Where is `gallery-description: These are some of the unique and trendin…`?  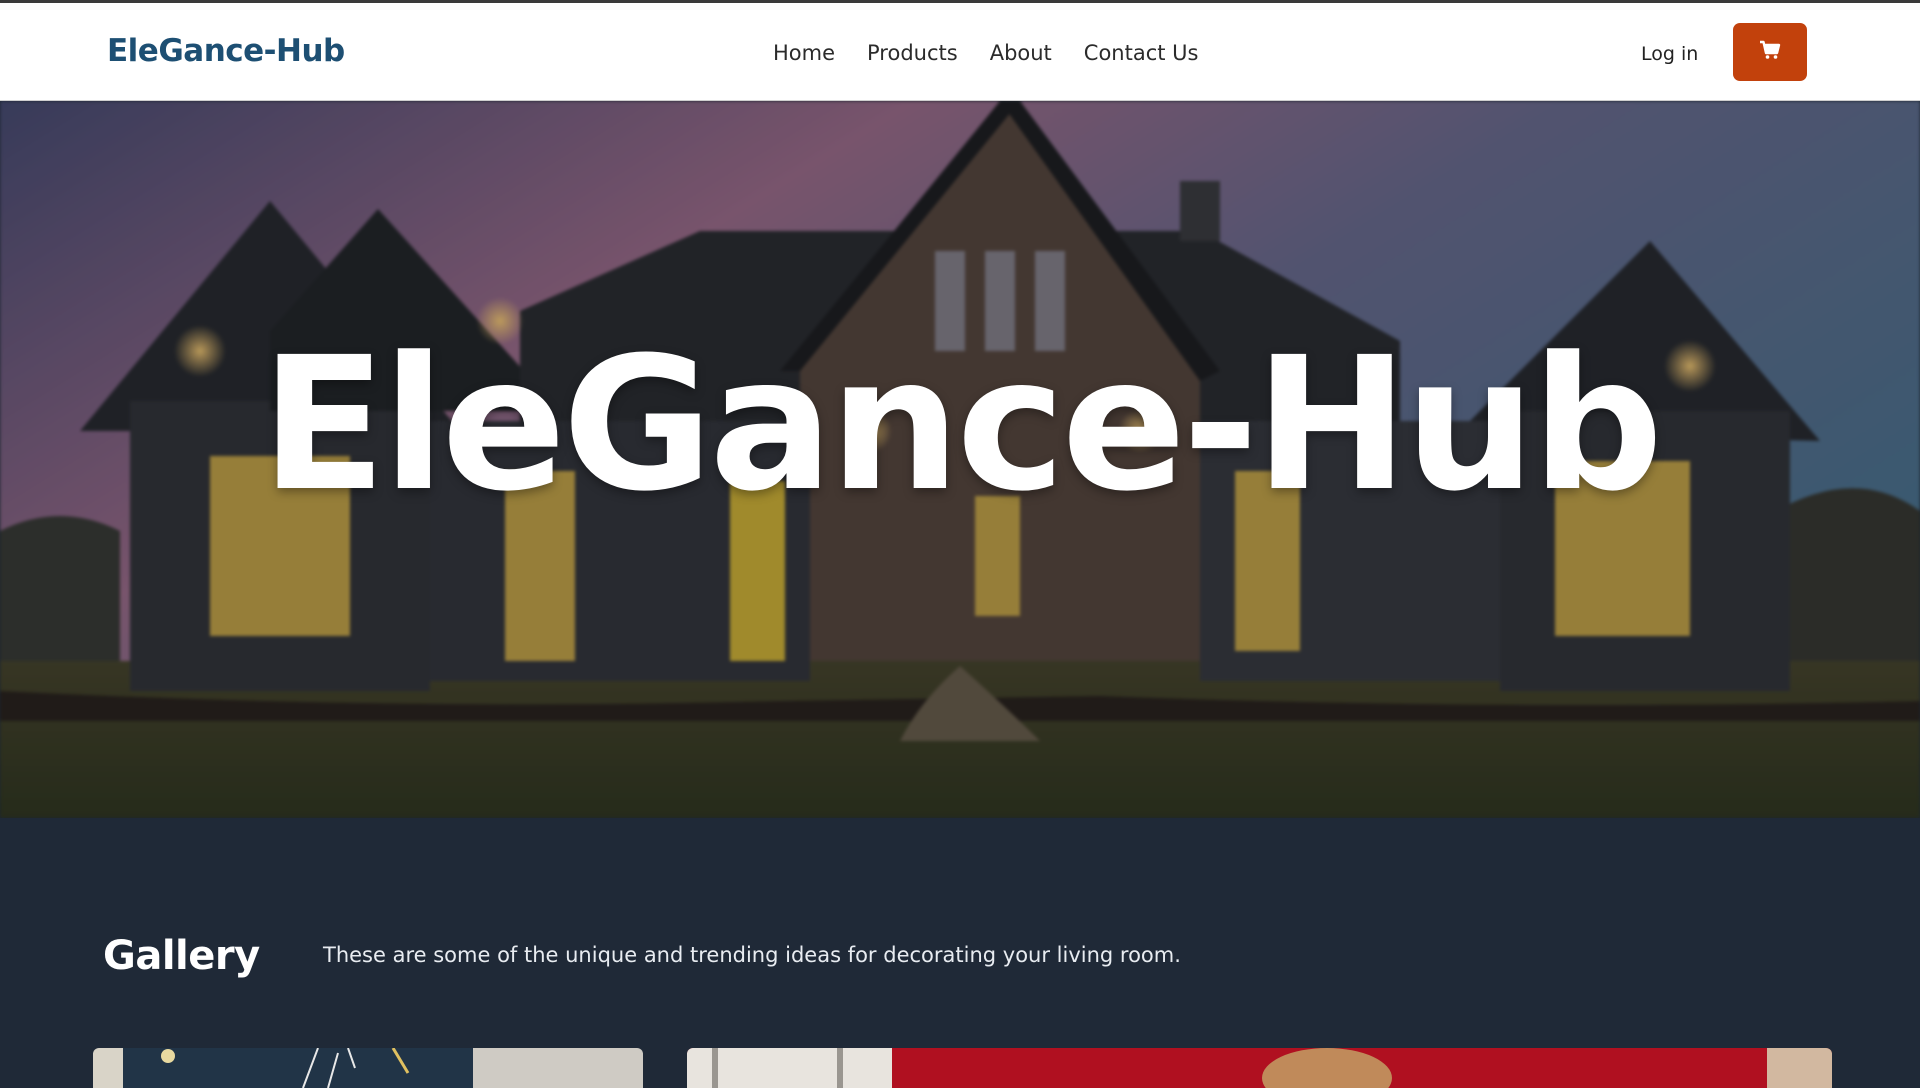 gallery-description: These are some of the unique and trendin… is located at coordinates (752, 955).